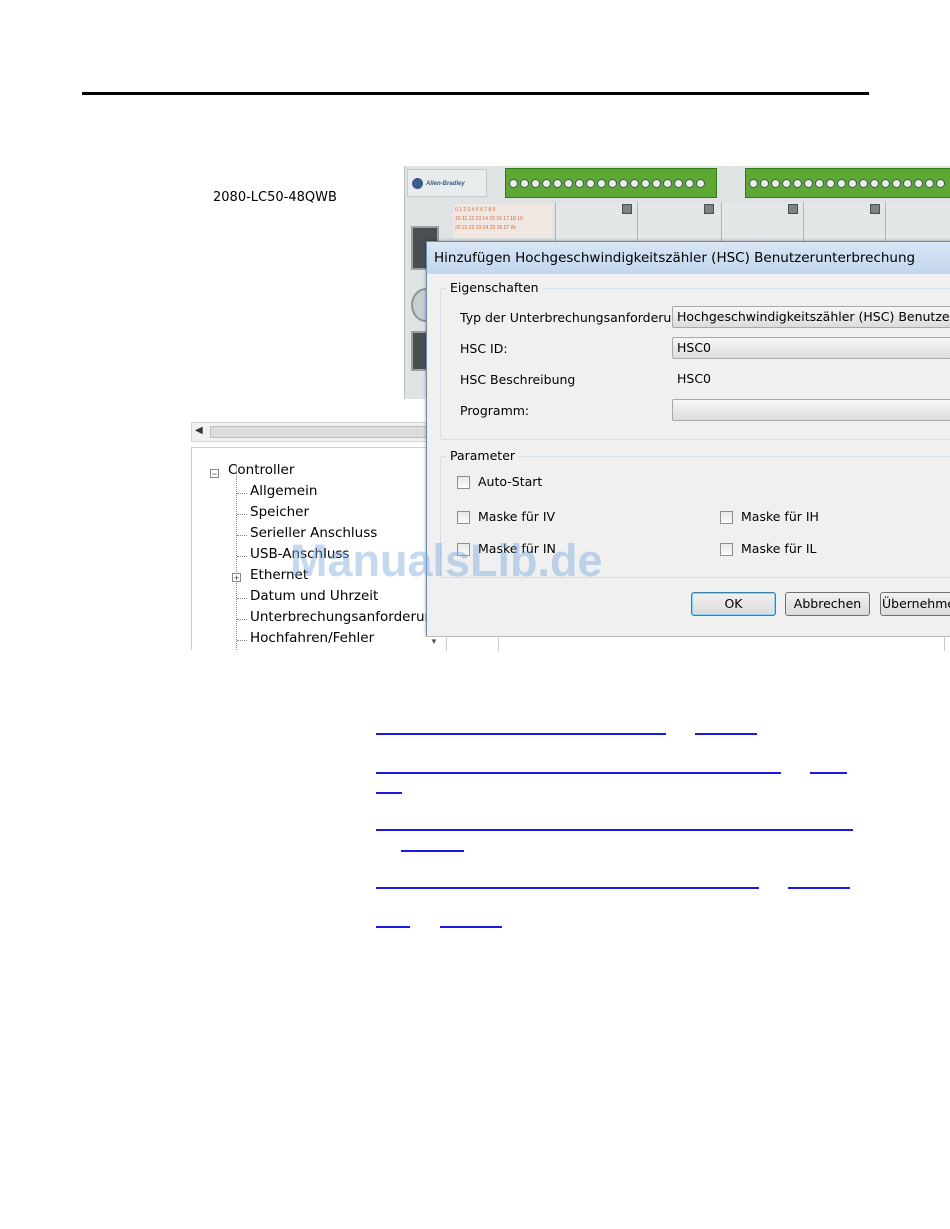 This screenshot has width=950, height=1229. Describe the element at coordinates (733, 604) in the screenshot. I see `ok-button: OK` at that location.